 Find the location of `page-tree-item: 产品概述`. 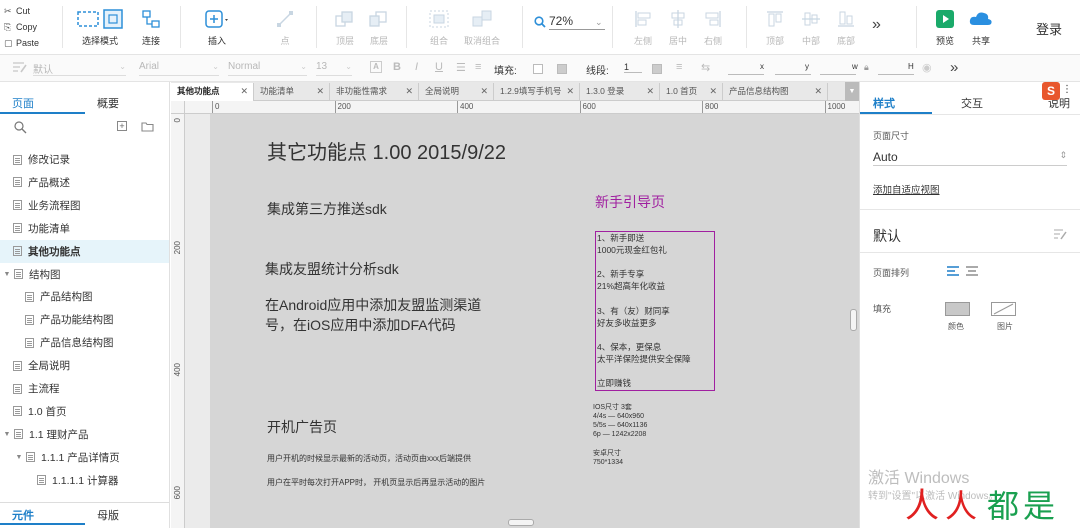

page-tree-item: 产品概述 is located at coordinates (84, 182).